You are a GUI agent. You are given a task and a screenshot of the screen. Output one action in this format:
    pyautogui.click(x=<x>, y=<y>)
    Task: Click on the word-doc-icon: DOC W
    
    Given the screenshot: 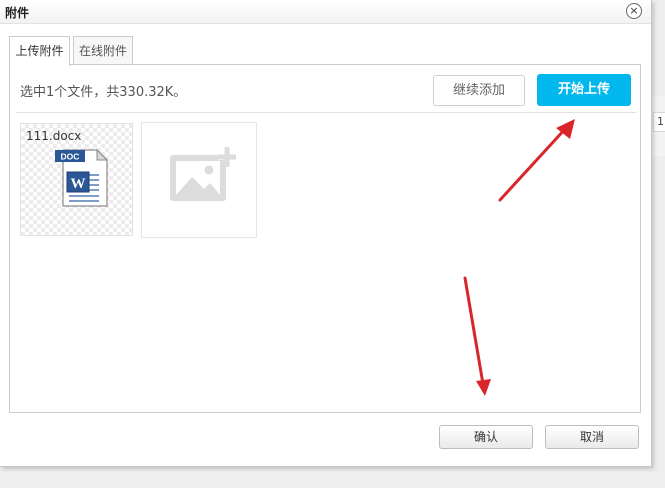 What is the action you would take?
    pyautogui.click(x=82, y=177)
    